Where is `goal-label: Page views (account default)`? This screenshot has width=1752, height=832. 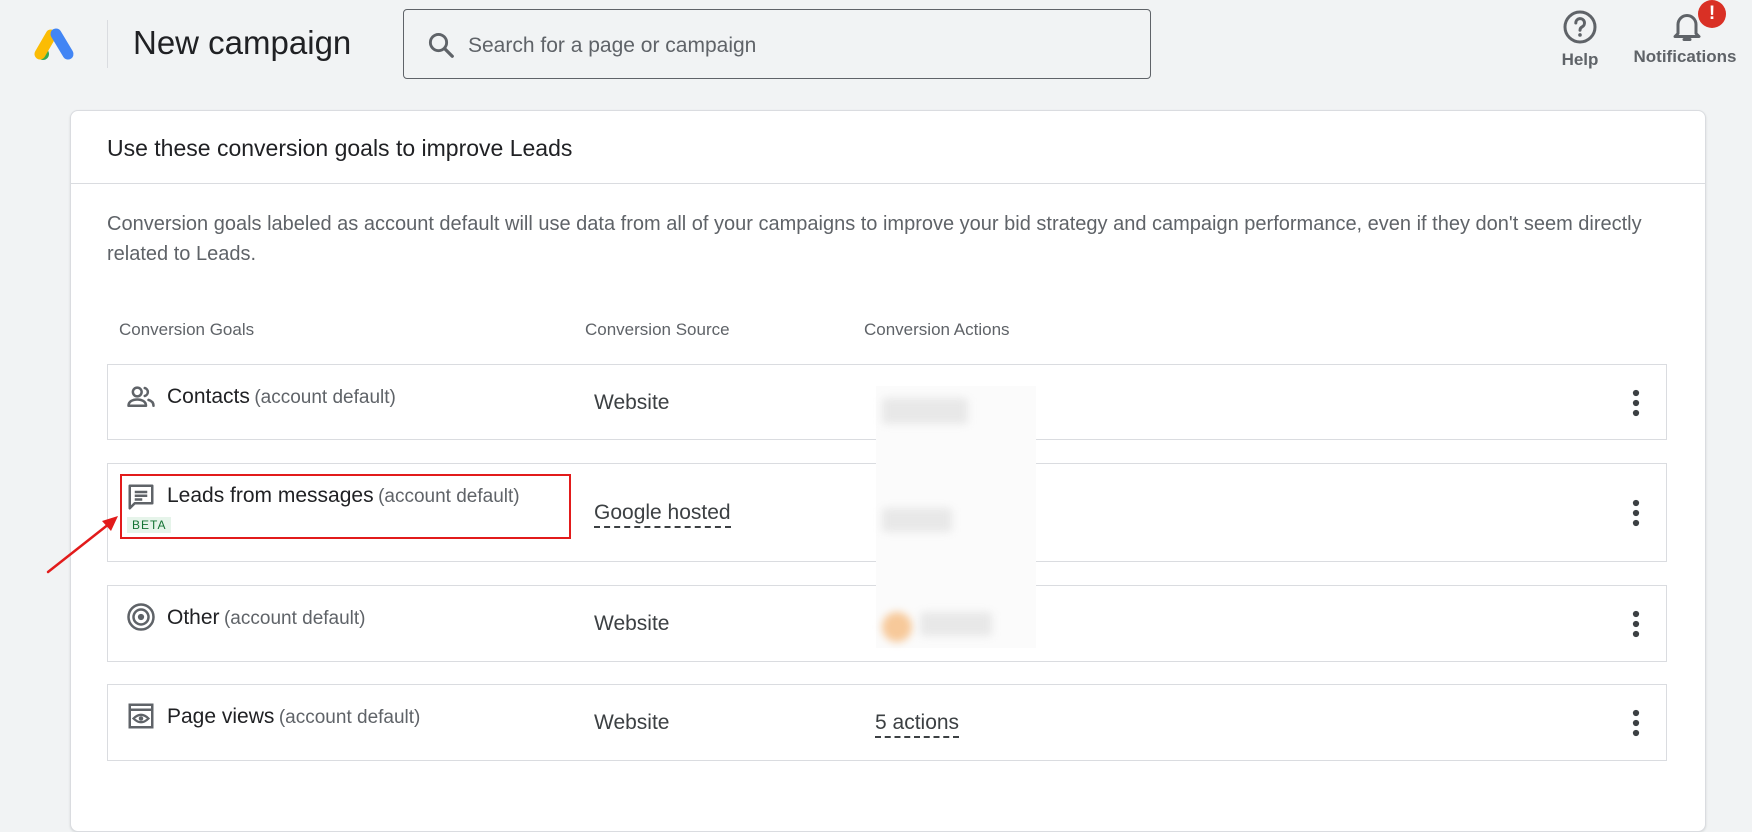 goal-label: Page views (account default) is located at coordinates (293, 717).